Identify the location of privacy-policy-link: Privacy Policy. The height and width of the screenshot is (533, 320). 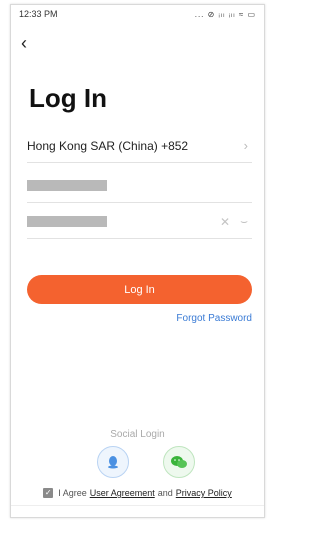
(204, 493).